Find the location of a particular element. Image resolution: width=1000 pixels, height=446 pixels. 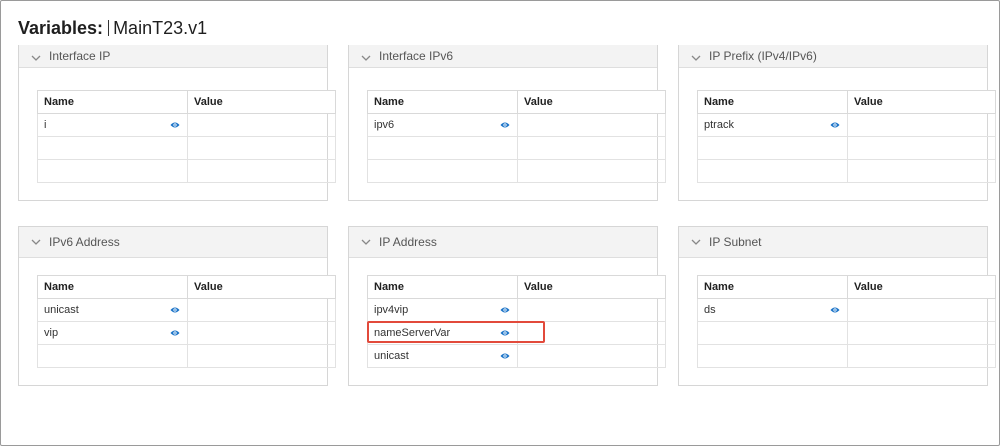

panel-header: IP Address is located at coordinates (503, 242).